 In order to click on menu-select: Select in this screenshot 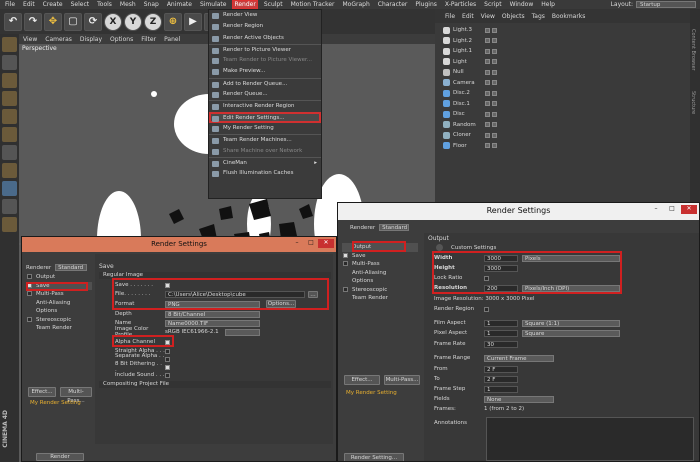, I will do `click(80, 4)`.